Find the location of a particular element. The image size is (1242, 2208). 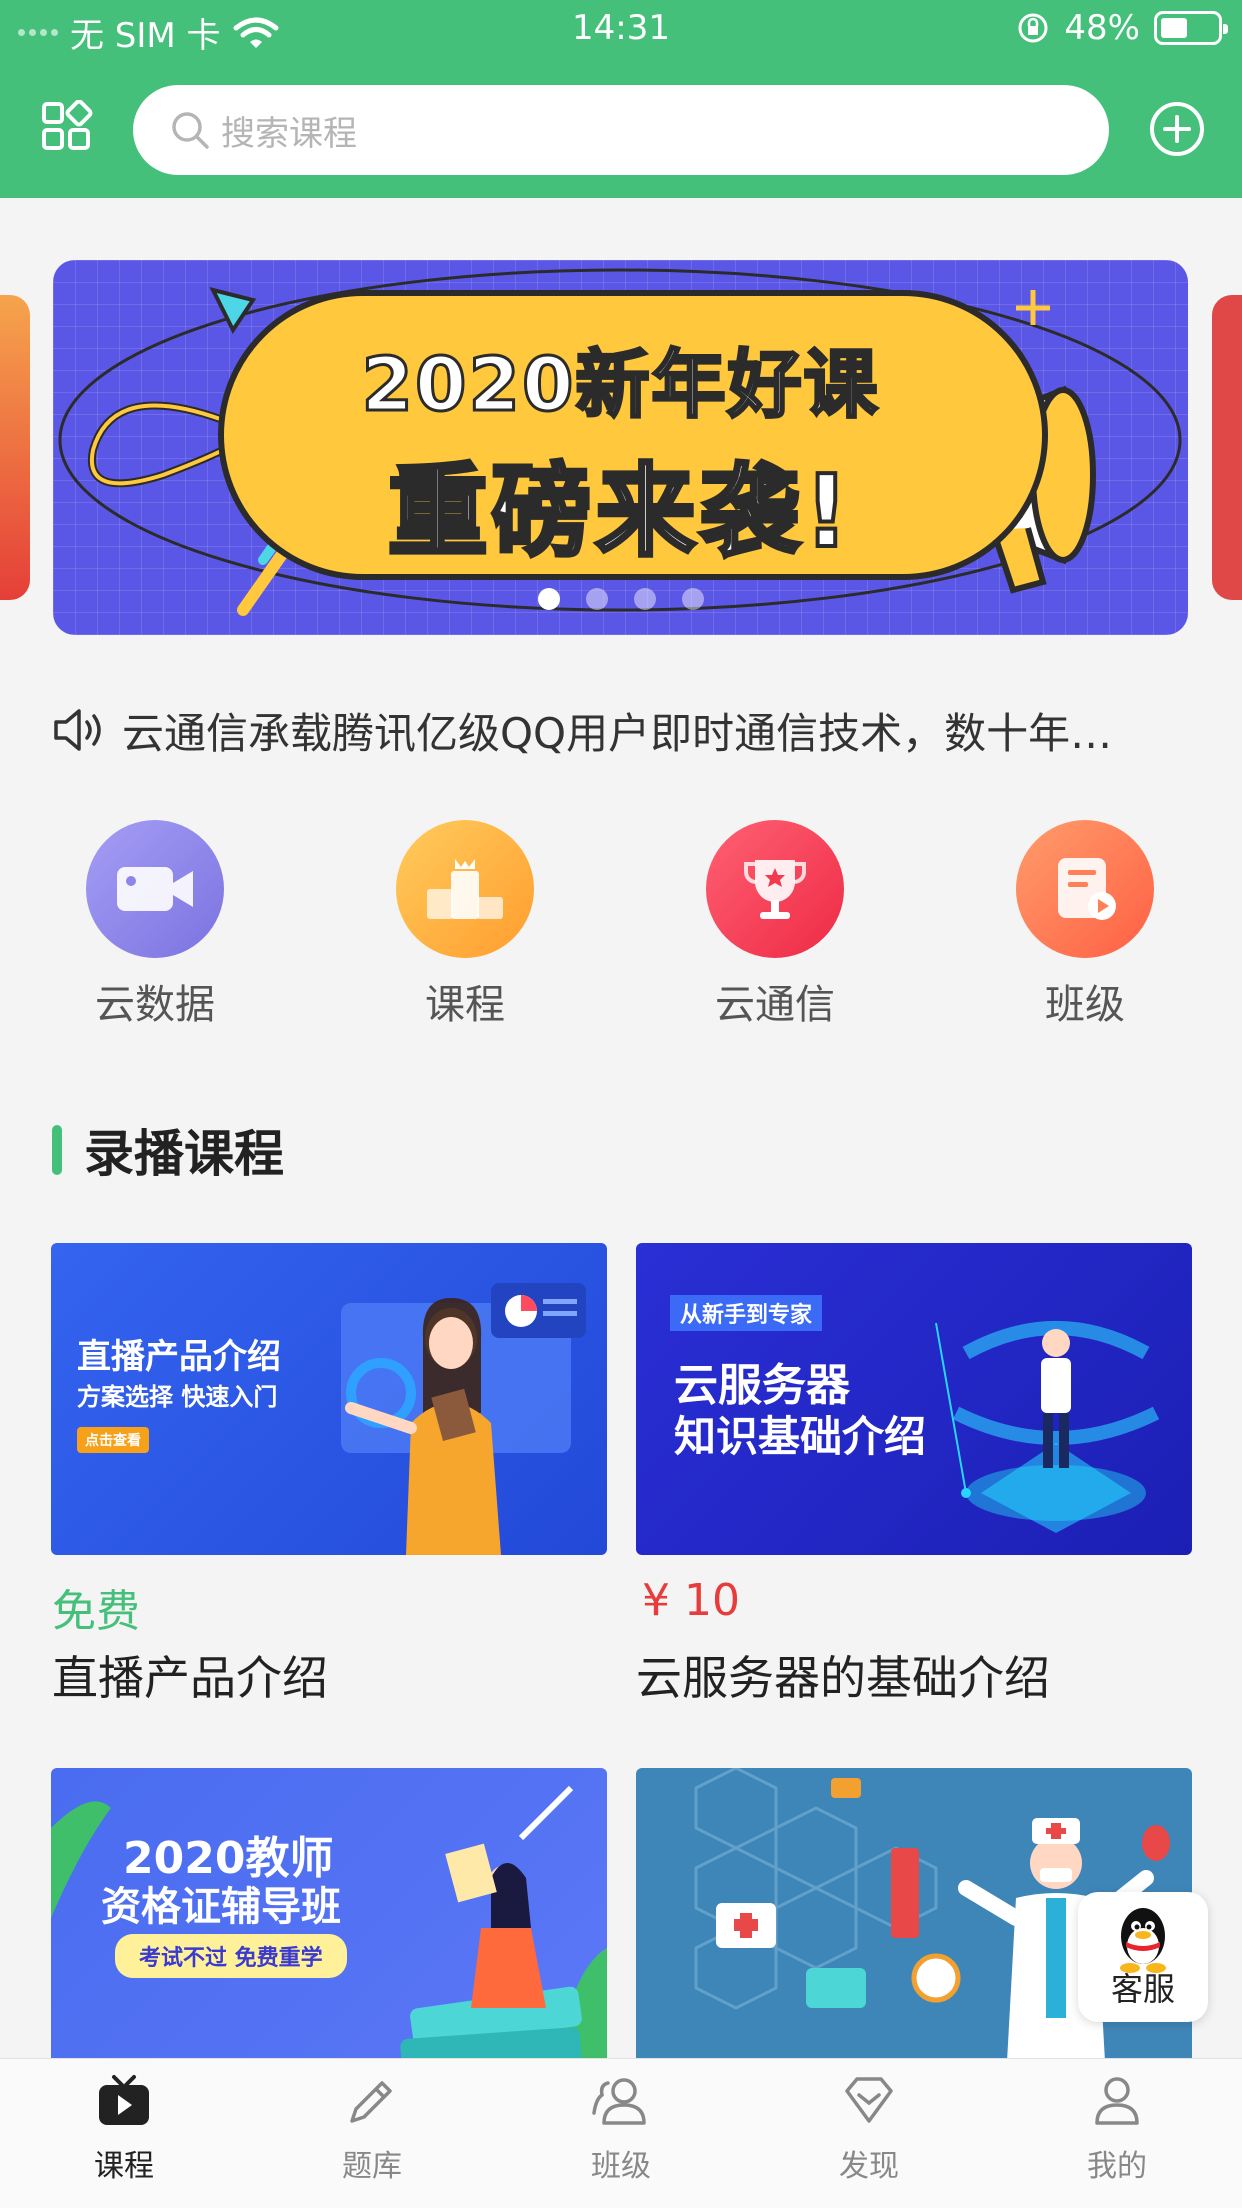

section-title: 录播课程 is located at coordinates (168, 1151).